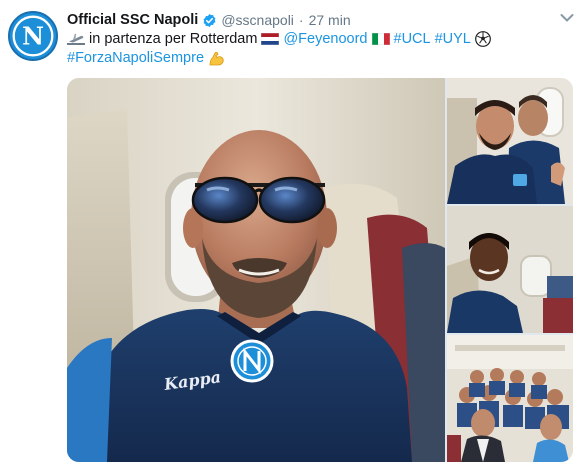 This screenshot has width=583, height=464. Describe the element at coordinates (257, 20) in the screenshot. I see `author-handle: @sscnapoli` at that location.